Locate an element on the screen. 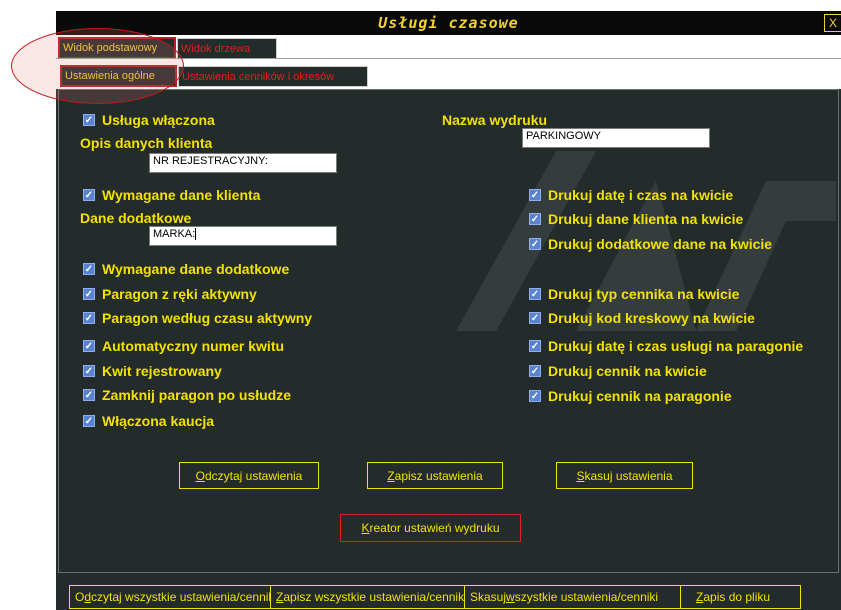  drukuj-cennik-paragon-checkbox: ✓ Drukuj cennik na paragonie is located at coordinates (630, 396).